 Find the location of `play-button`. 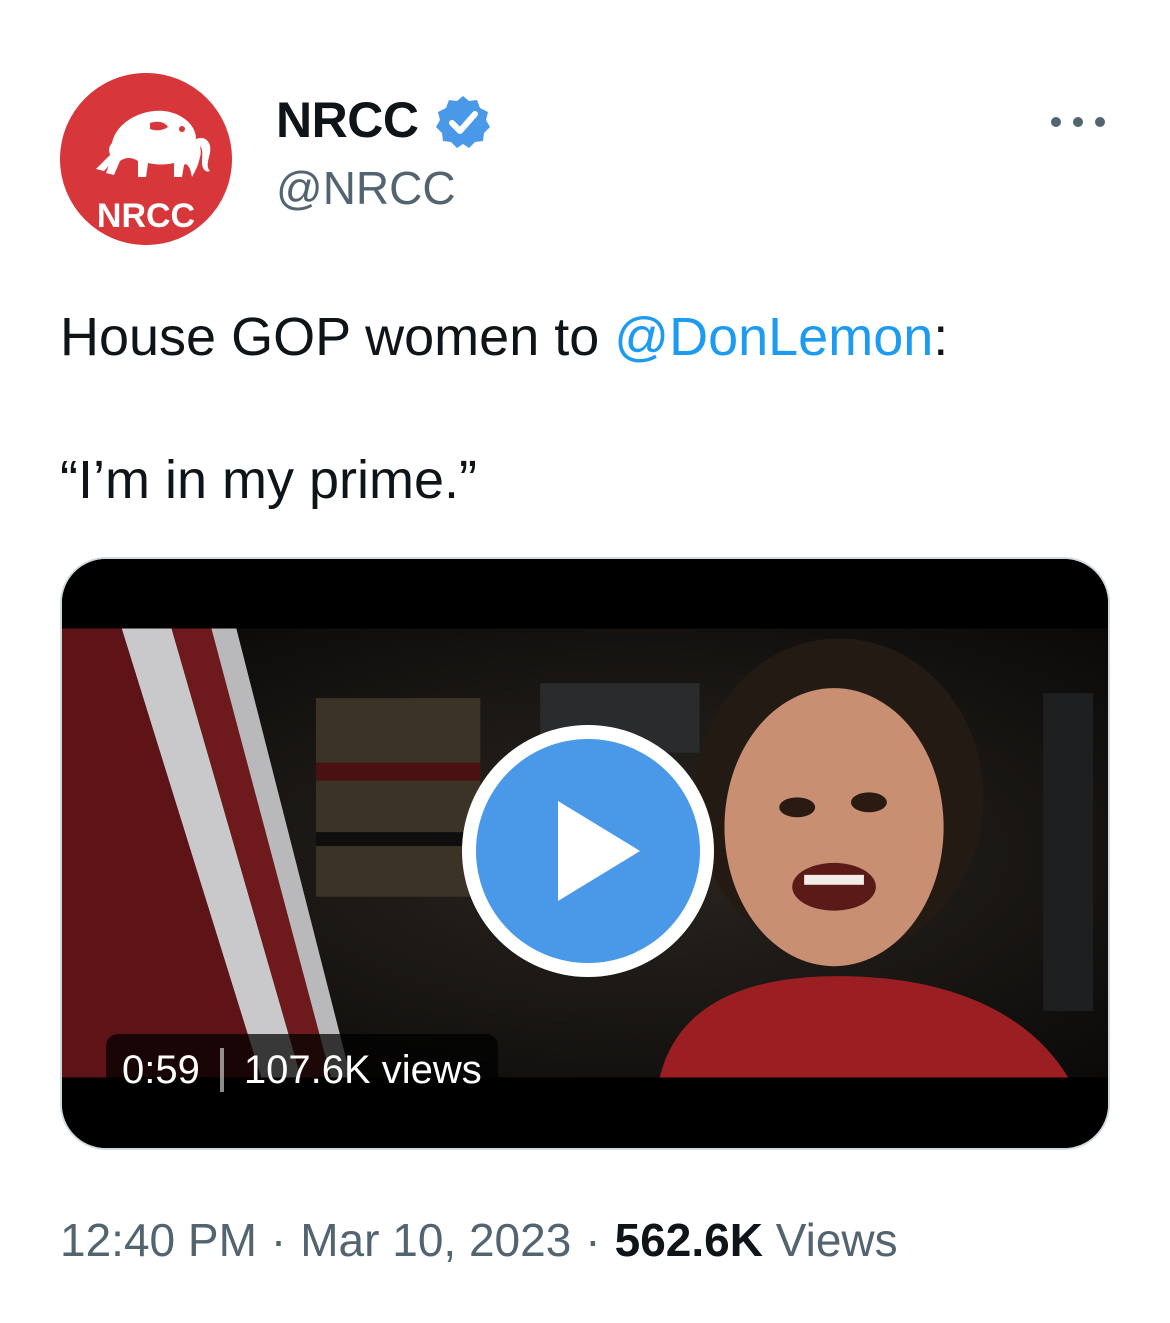

play-button is located at coordinates (588, 851).